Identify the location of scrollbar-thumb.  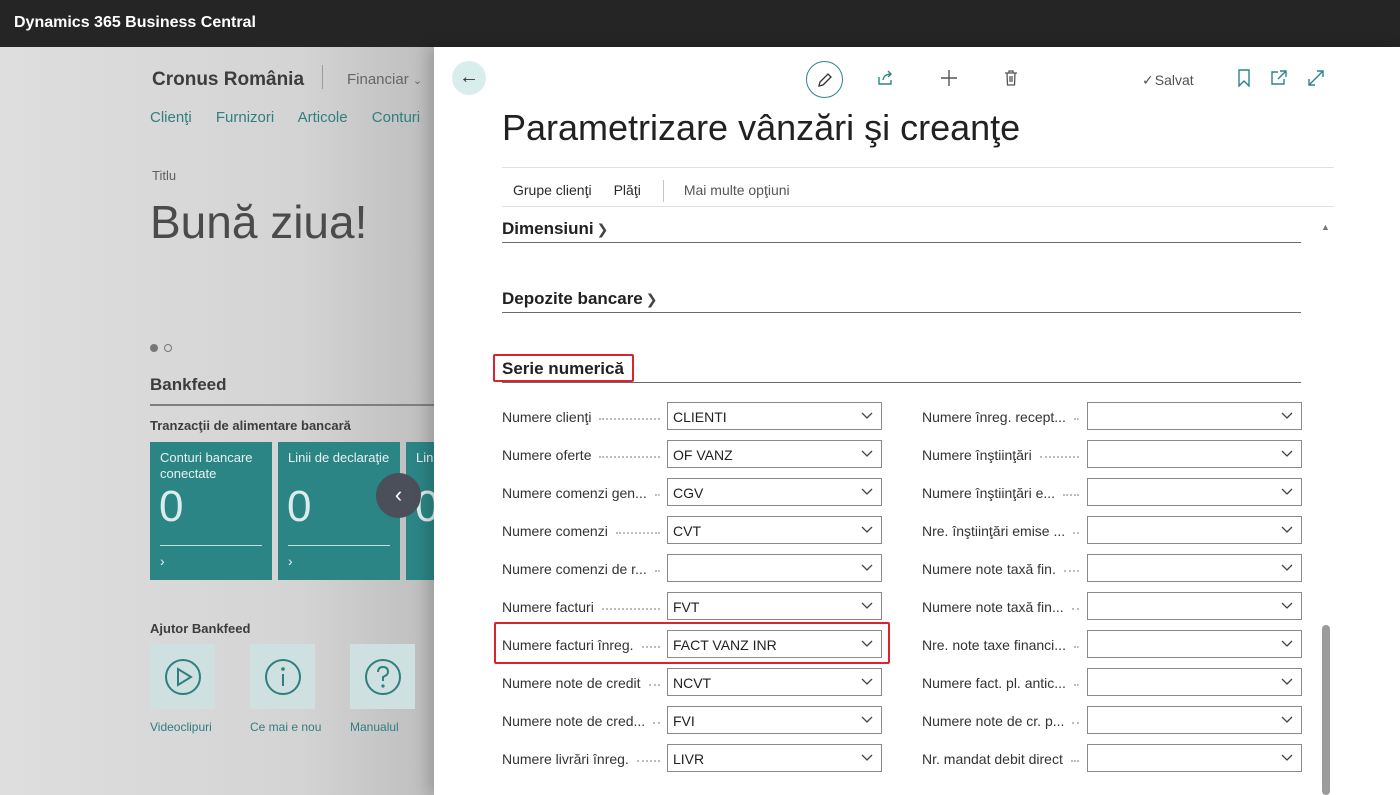
(1326, 710).